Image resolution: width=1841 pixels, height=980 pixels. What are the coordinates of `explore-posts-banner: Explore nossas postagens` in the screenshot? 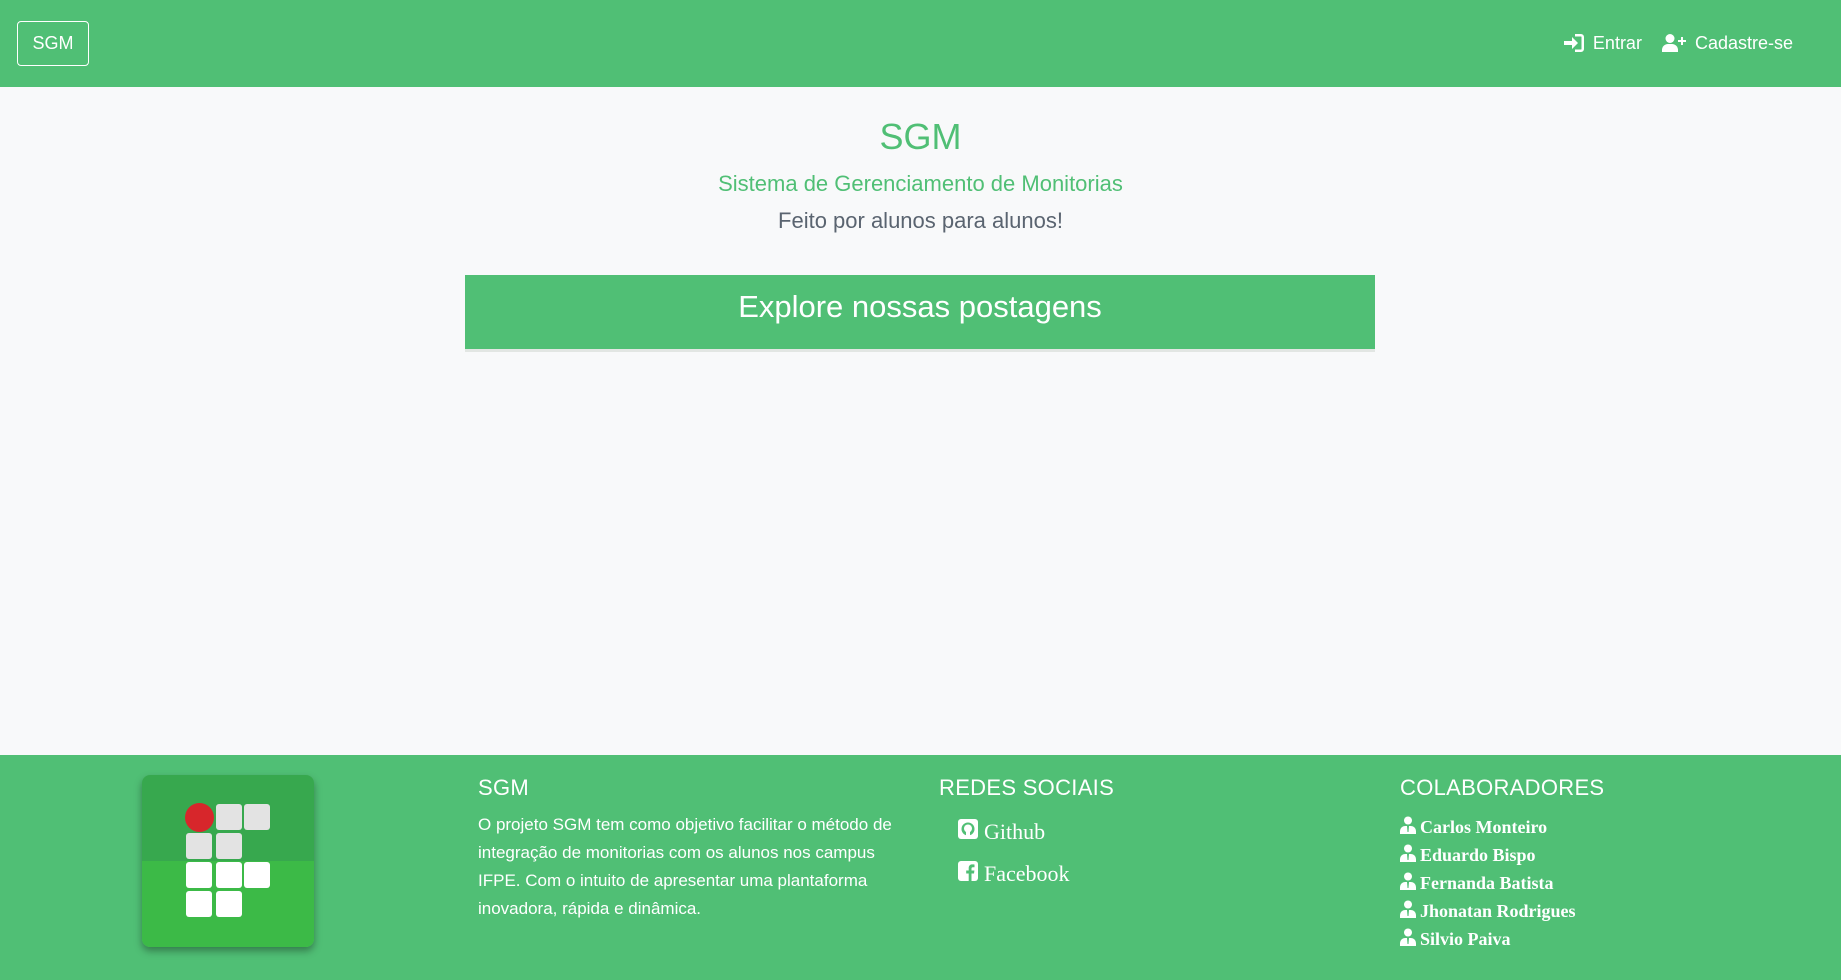 It's located at (920, 313).